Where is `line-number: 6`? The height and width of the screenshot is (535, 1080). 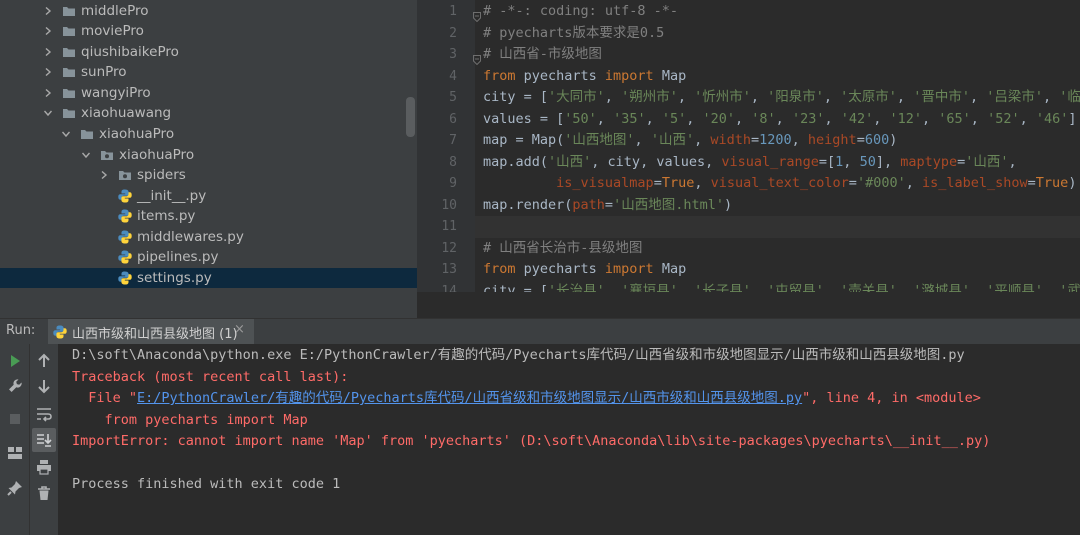
line-number: 6 is located at coordinates (453, 119).